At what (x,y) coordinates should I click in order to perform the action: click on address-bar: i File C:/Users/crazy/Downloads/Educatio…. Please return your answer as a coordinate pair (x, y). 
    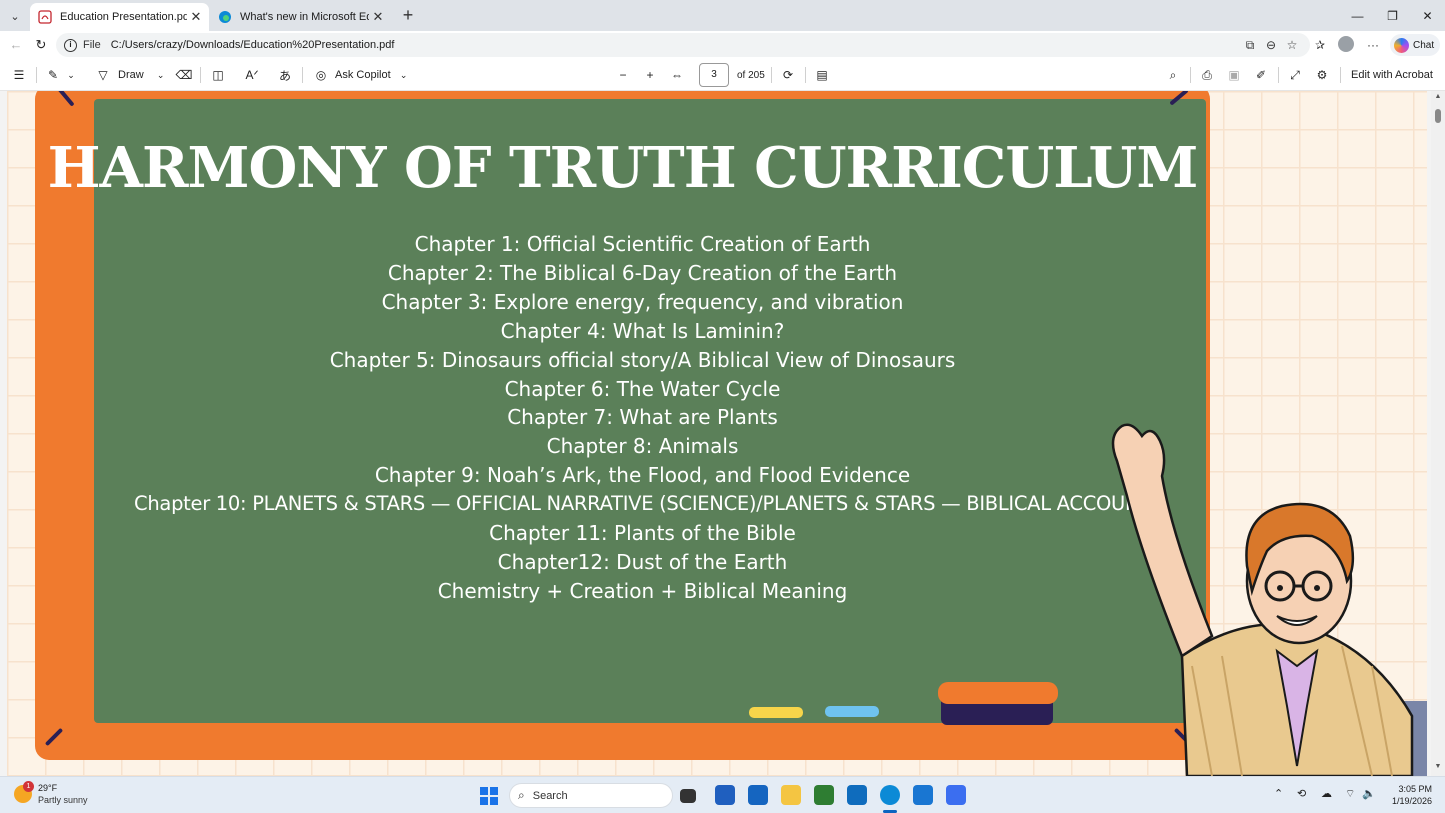
    Looking at the image, I should click on (683, 45).